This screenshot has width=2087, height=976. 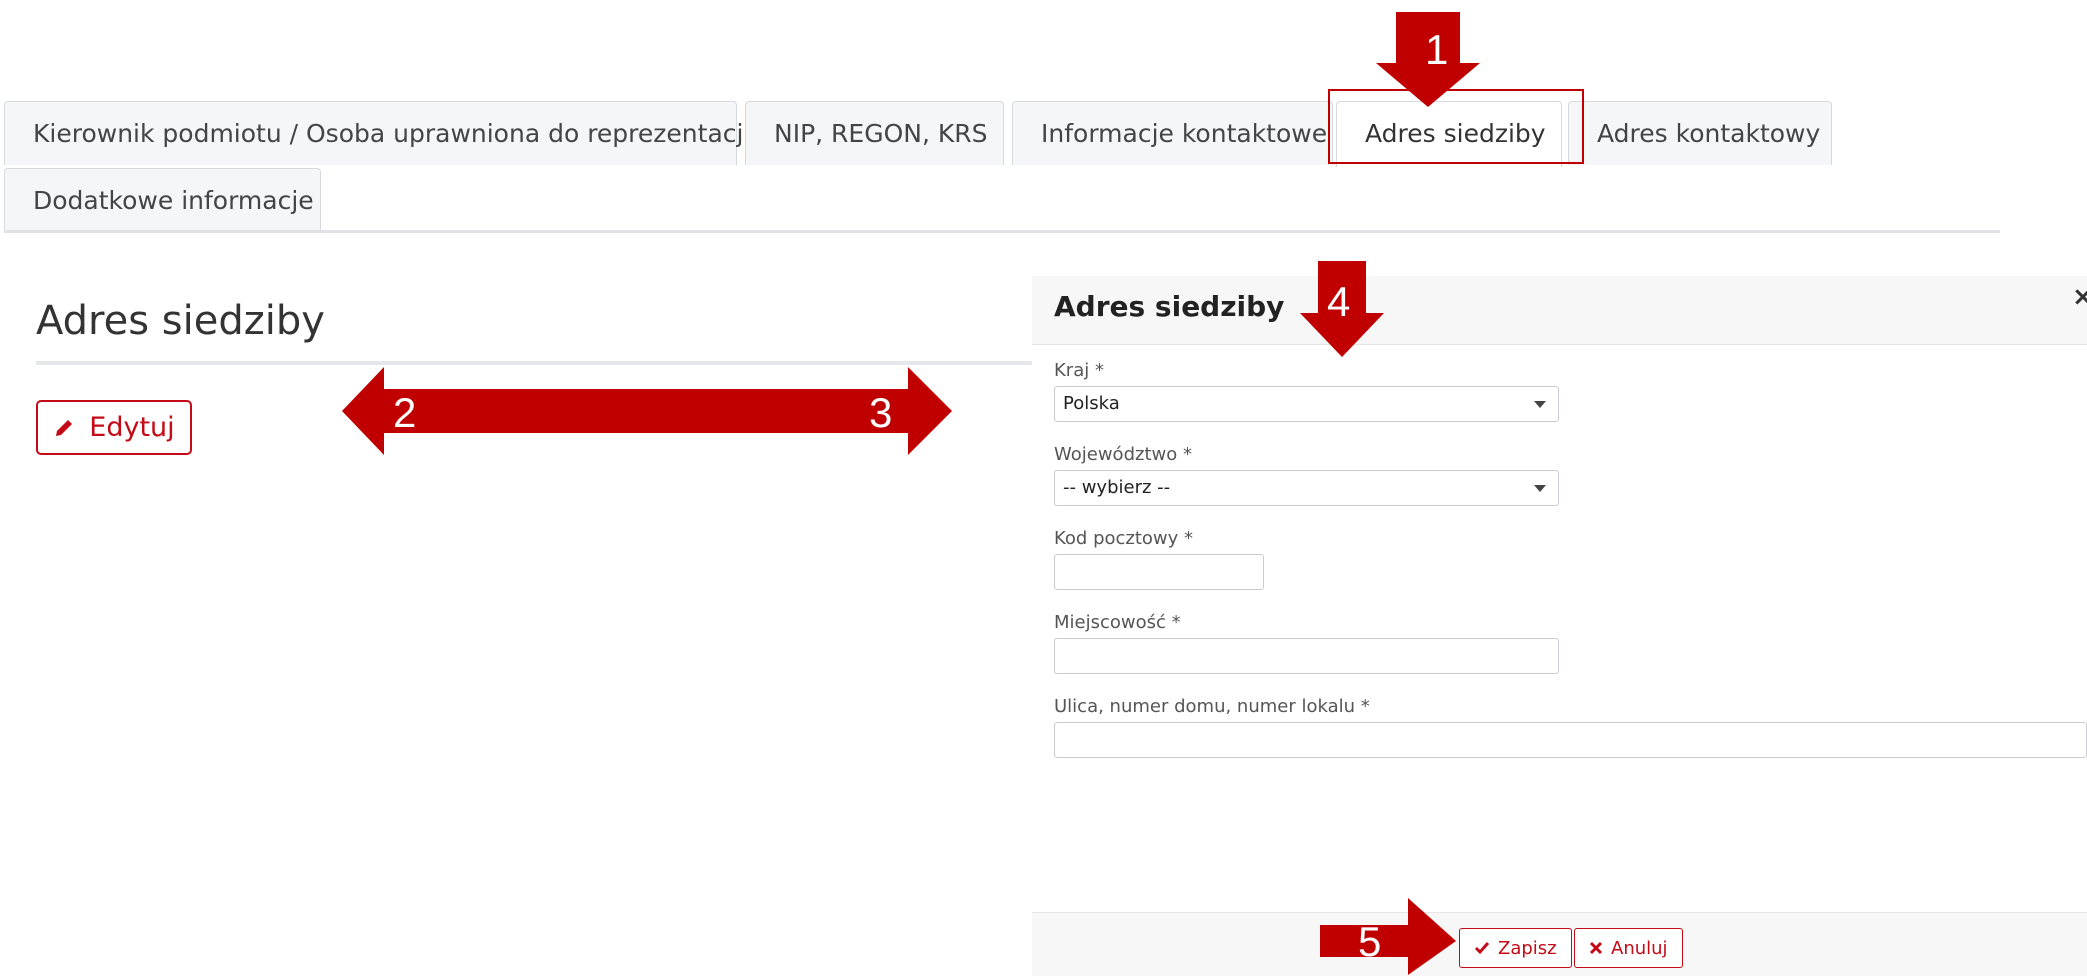 What do you see at coordinates (405, 412) in the screenshot?
I see `annotation-number-2: 2` at bounding box center [405, 412].